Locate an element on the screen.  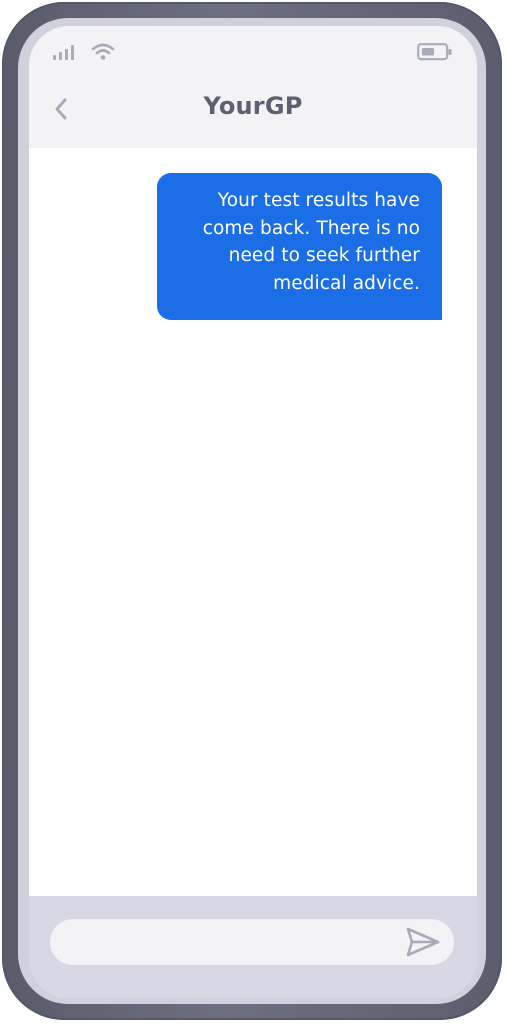
header: YourGP is located at coordinates (253, 87).